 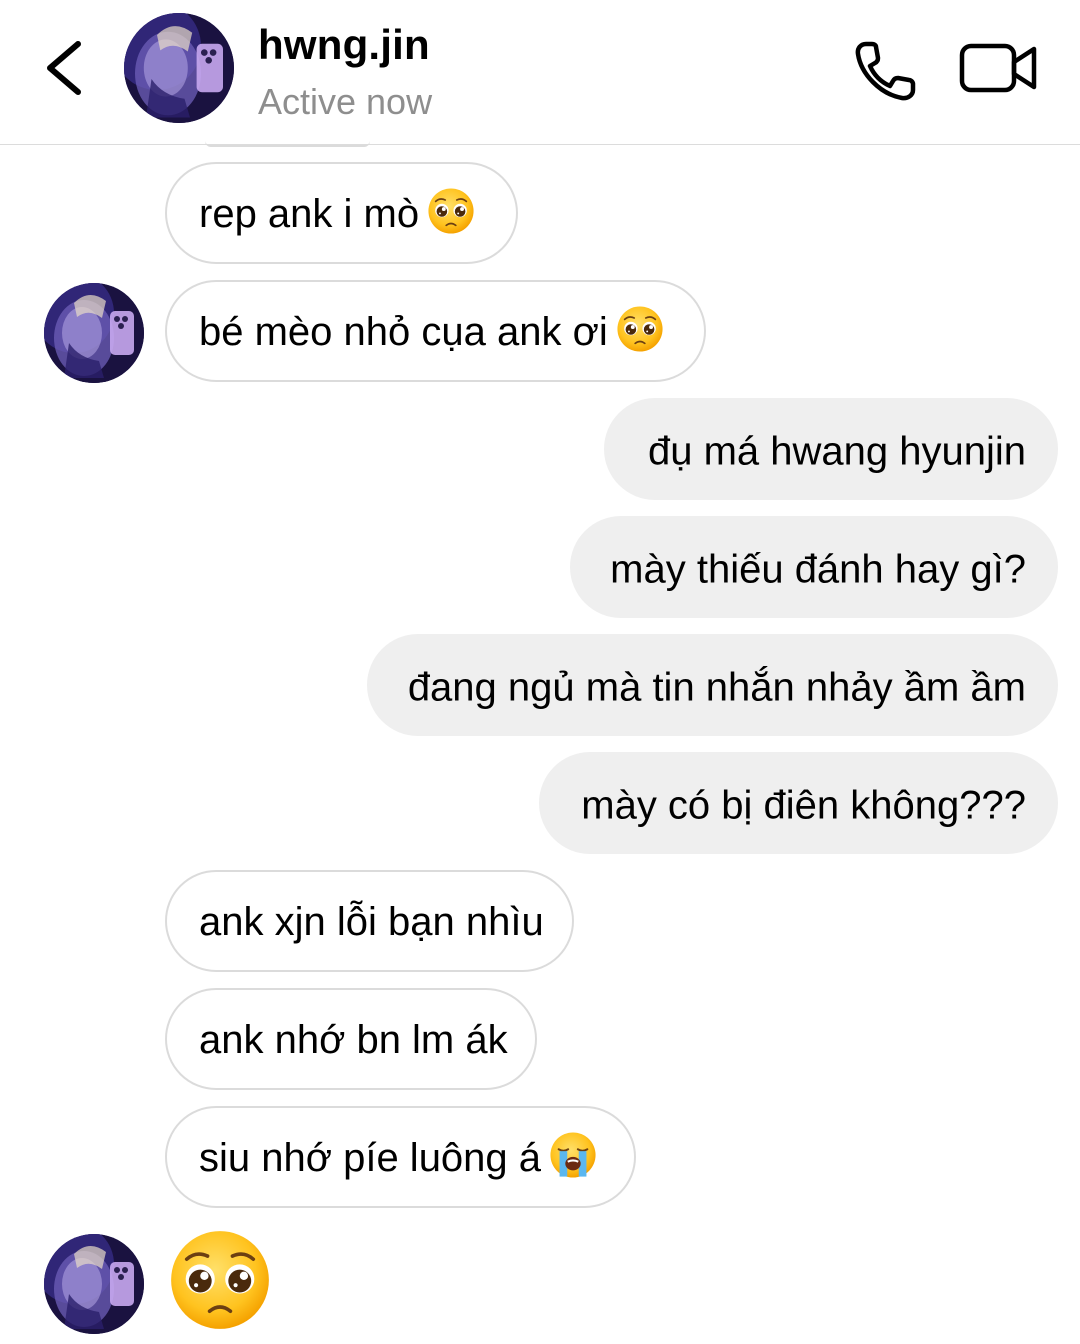 I want to click on message-text: mày có bị điên không???, so click(x=803, y=805).